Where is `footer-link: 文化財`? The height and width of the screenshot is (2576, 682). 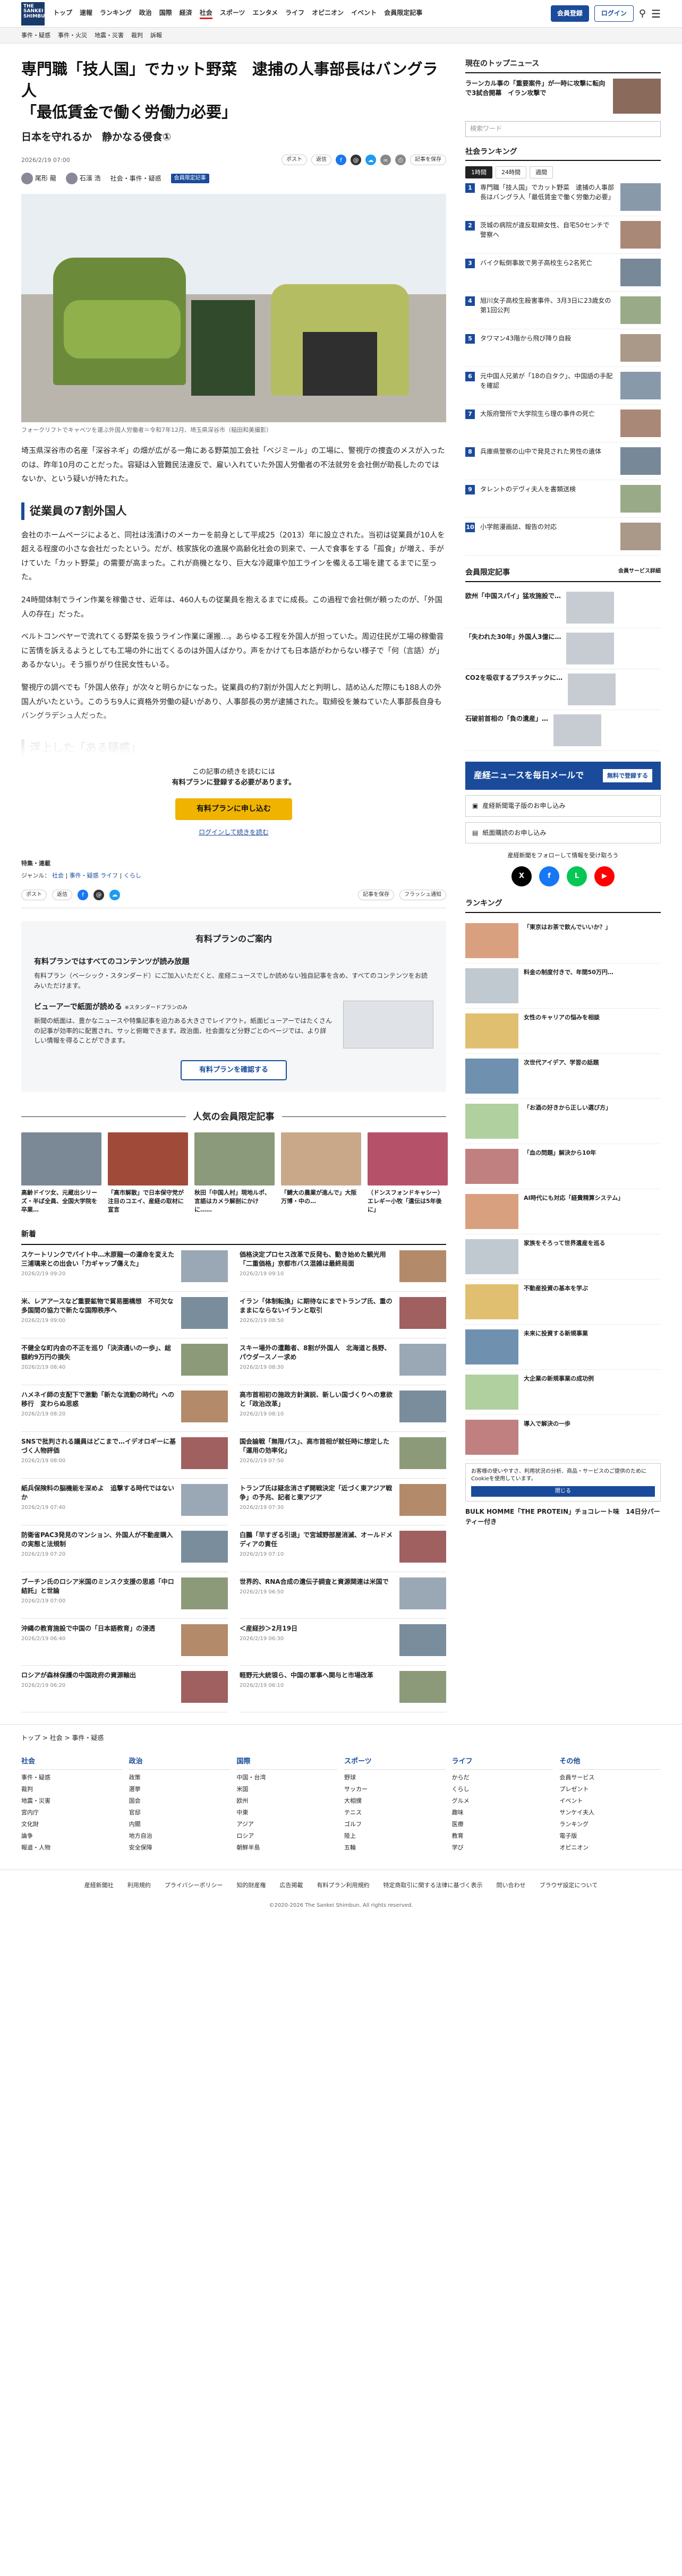
footer-link: 文化財 is located at coordinates (72, 1825).